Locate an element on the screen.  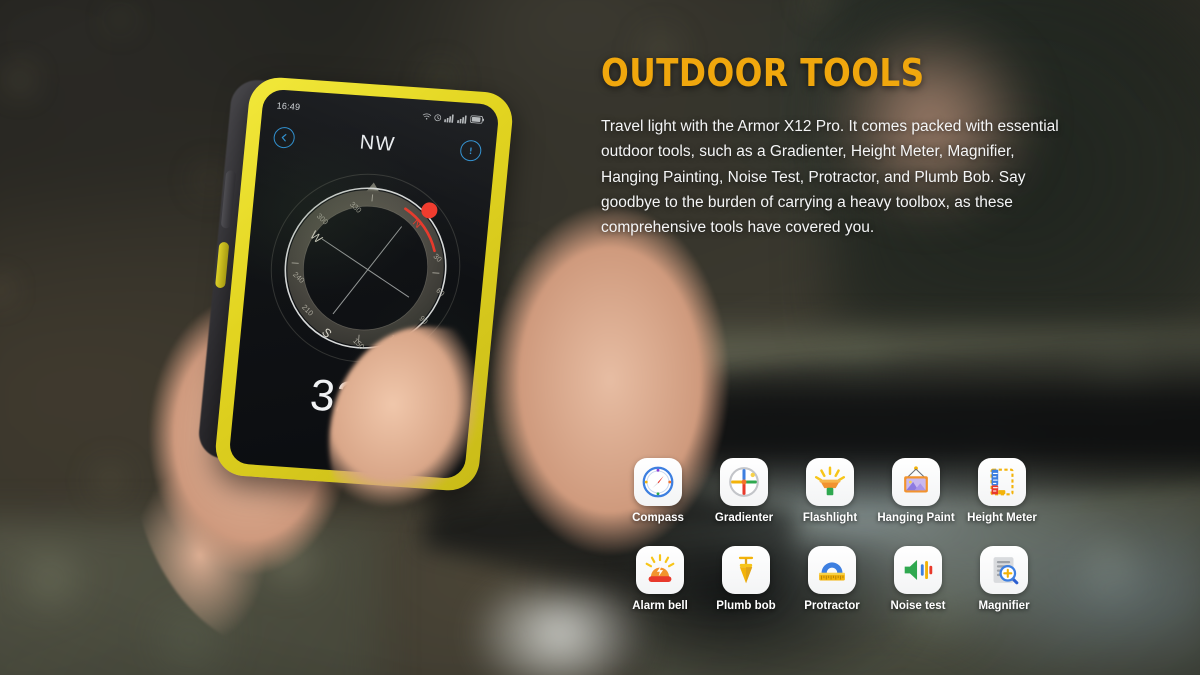
app-plumb-bob: Plumb bob is located at coordinates (746, 579).